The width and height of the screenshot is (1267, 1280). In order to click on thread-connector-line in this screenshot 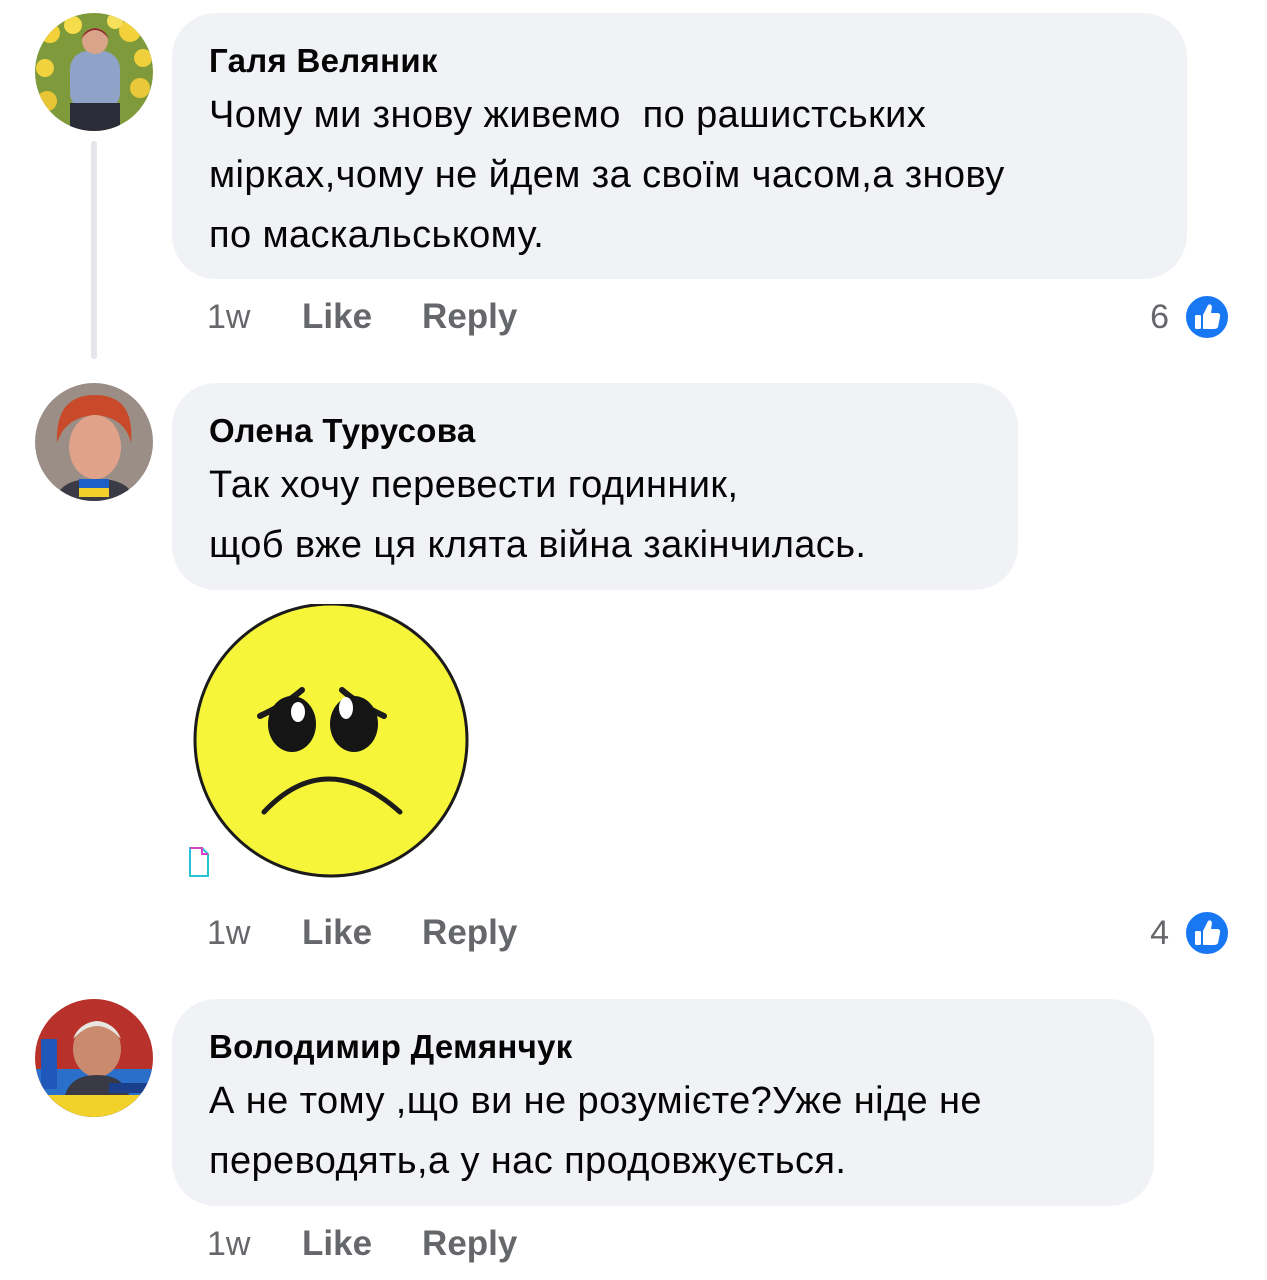, I will do `click(94, 250)`.